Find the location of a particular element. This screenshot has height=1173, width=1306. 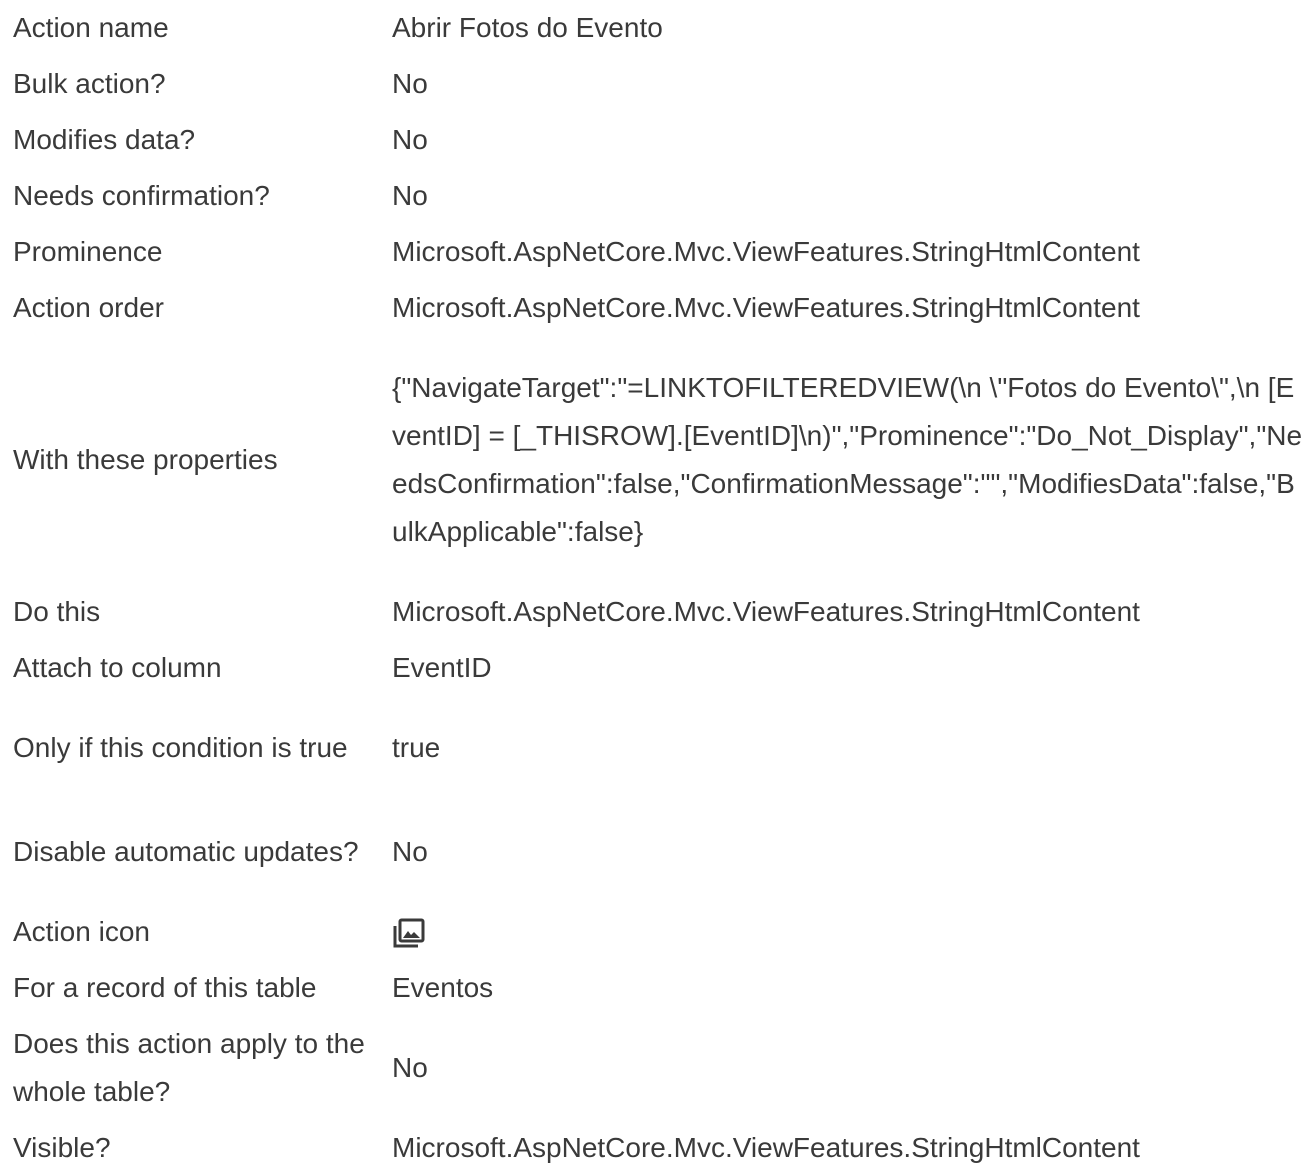

row-label: Action icon is located at coordinates (81, 931).